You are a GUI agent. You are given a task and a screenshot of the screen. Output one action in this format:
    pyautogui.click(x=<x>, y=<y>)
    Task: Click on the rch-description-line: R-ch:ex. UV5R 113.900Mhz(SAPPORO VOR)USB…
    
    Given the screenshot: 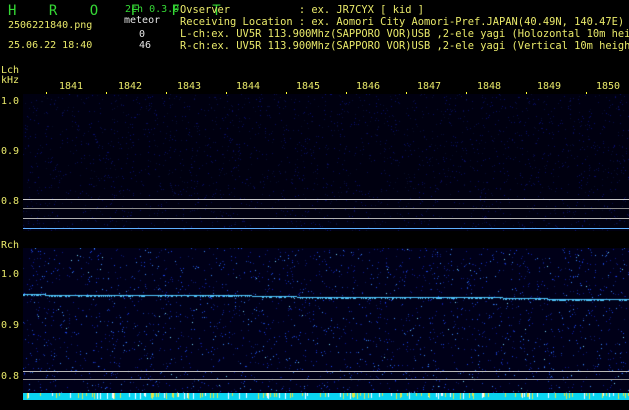 What is the action you would take?
    pyautogui.click(x=404, y=46)
    